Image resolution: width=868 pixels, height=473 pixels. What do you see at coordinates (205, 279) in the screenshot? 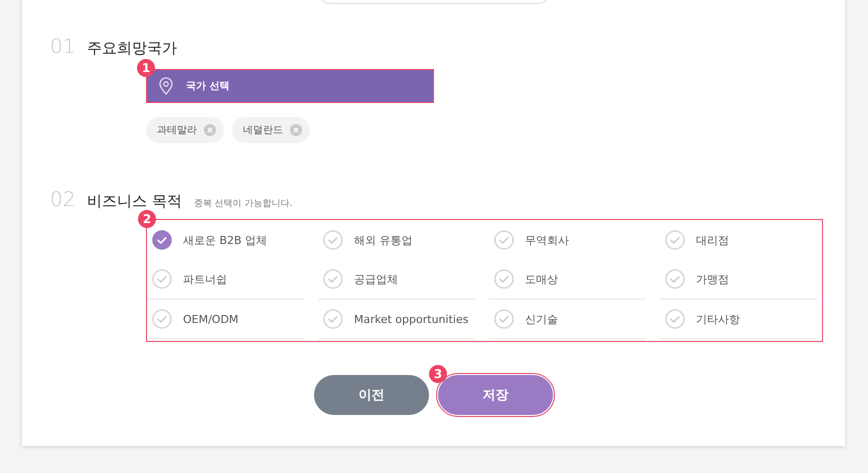
I see `option-label: 파트너쉽` at bounding box center [205, 279].